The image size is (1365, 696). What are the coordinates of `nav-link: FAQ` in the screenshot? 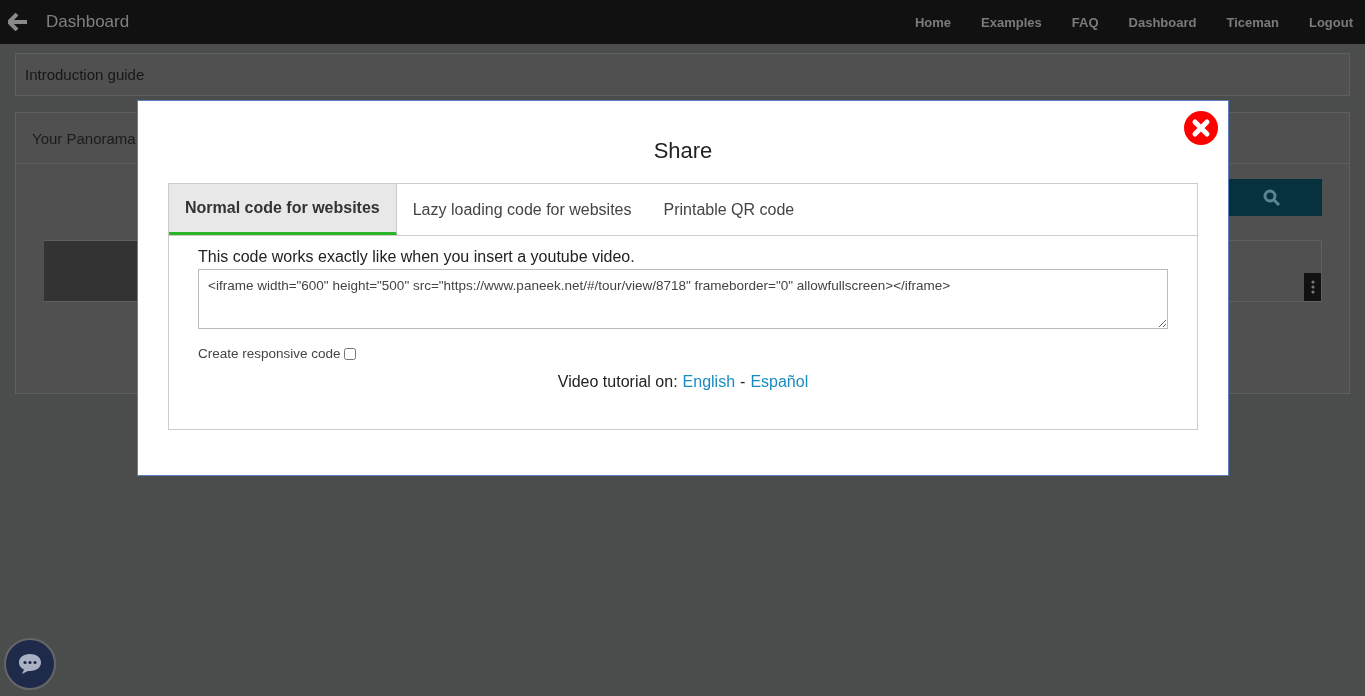 It's located at (1085, 22).